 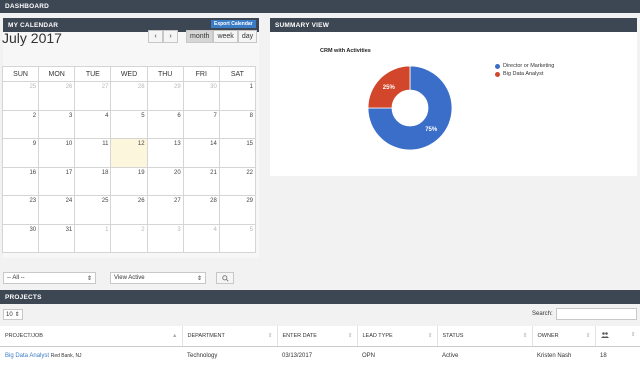 What do you see at coordinates (165, 124) in the screenshot?
I see `calendar-day: 6` at bounding box center [165, 124].